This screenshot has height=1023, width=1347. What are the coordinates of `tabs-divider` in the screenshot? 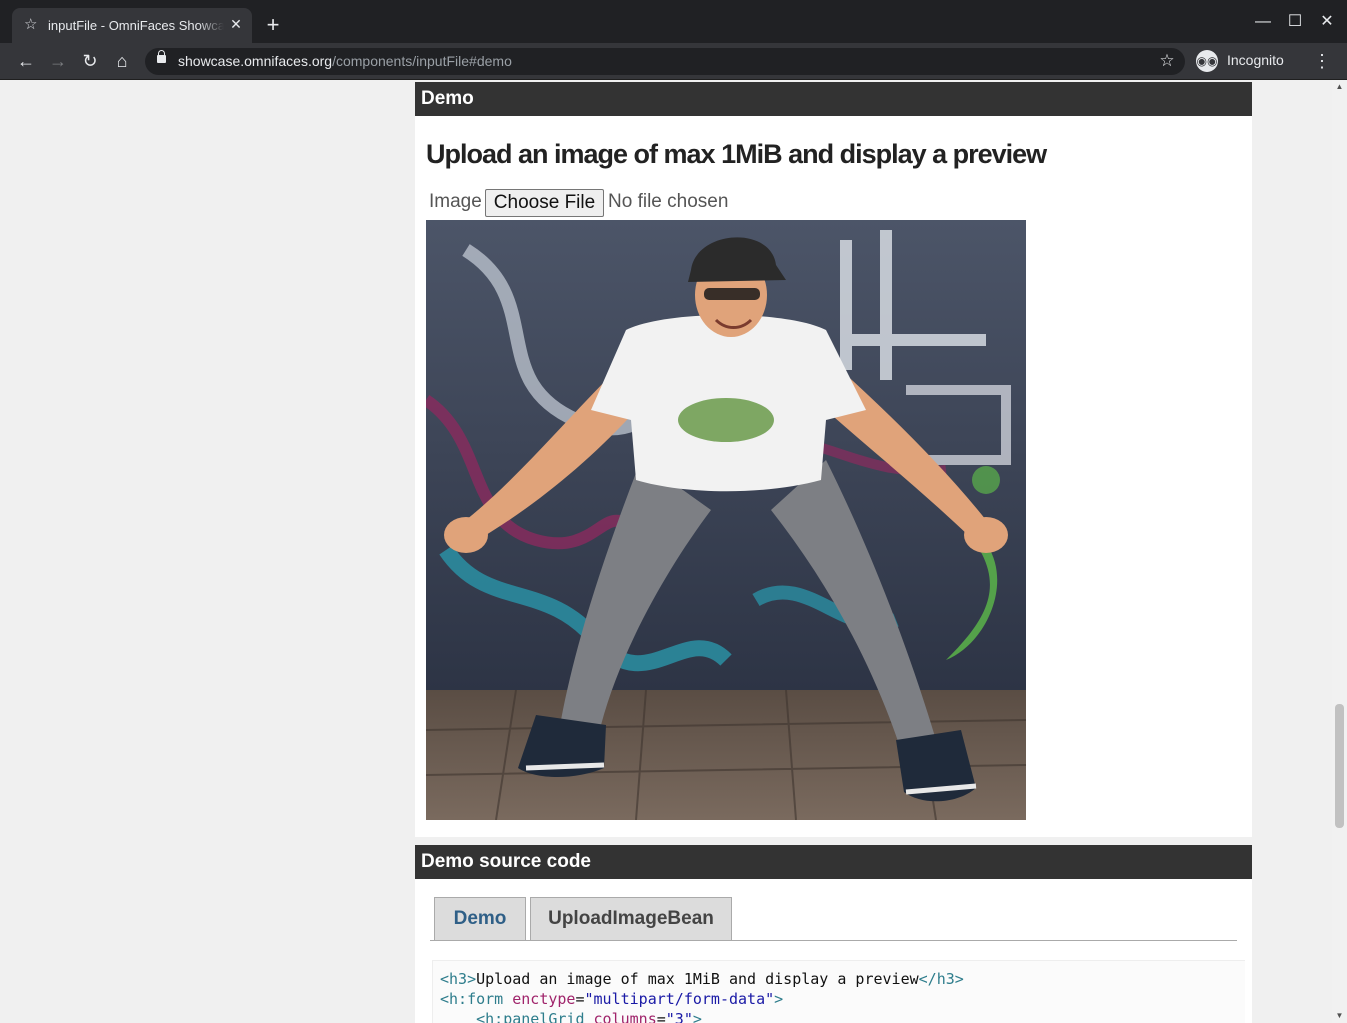 It's located at (833, 940).